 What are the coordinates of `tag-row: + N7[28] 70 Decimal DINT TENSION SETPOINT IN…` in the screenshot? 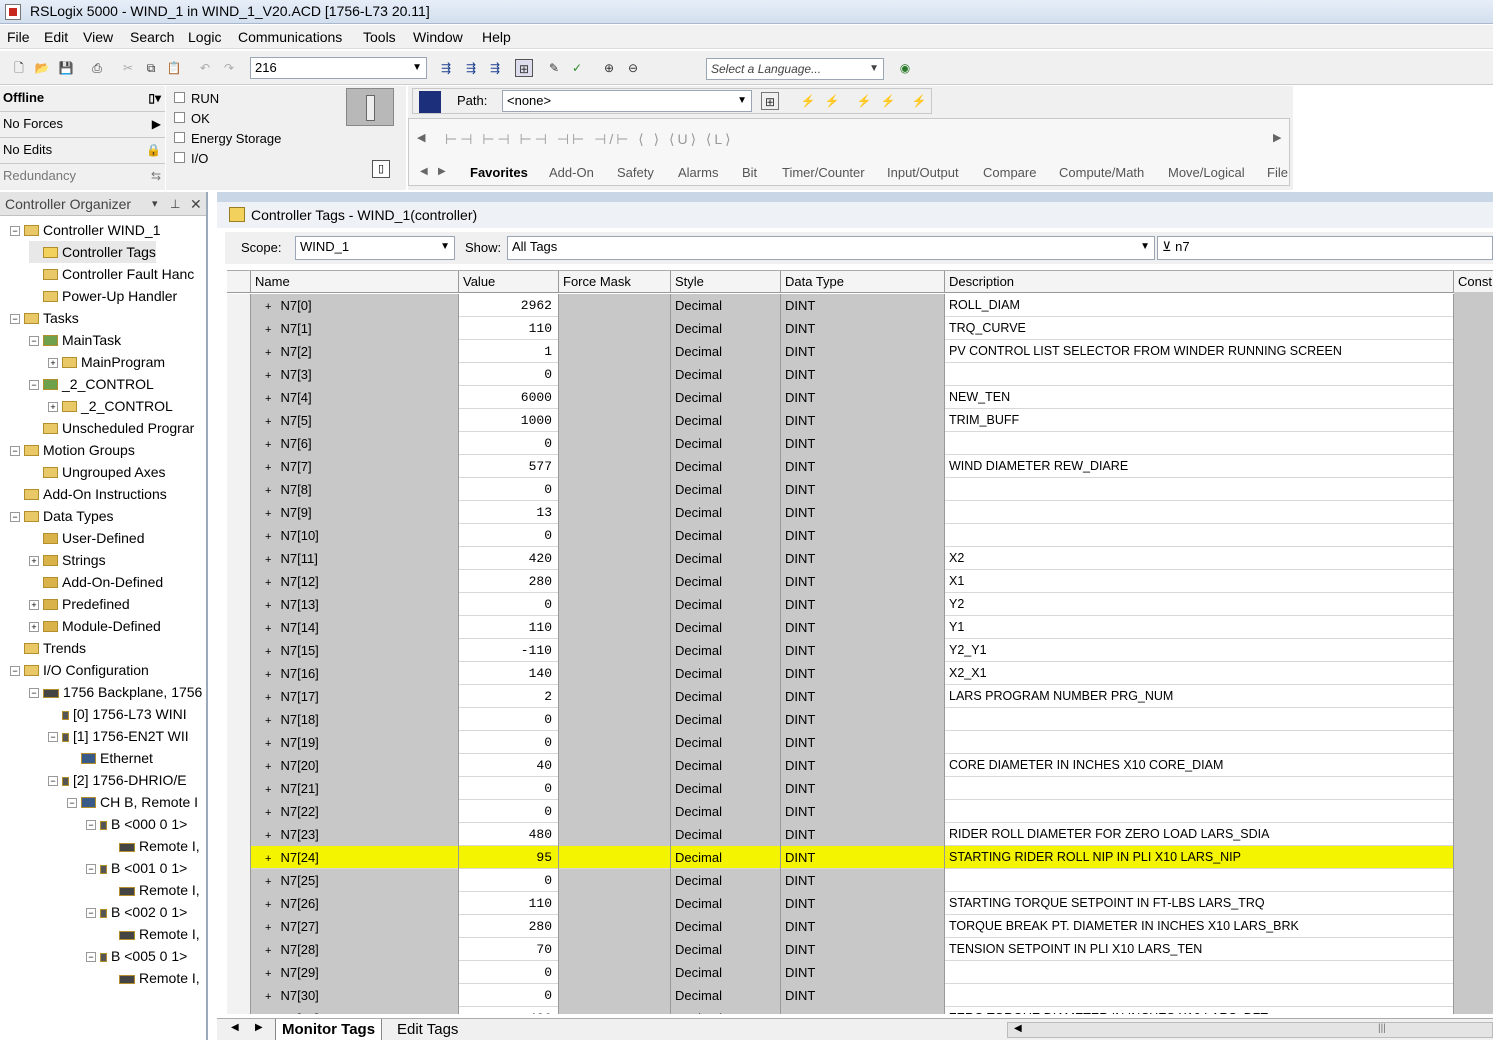 It's located at (860, 949).